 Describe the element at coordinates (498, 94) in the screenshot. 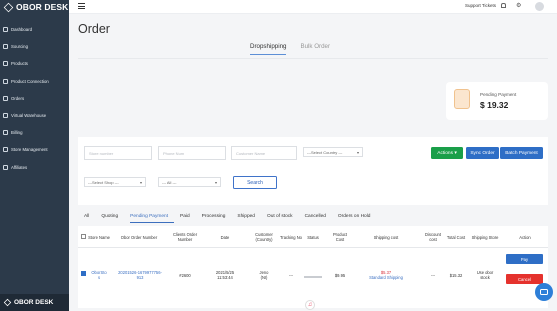

I see `pending-payment-label: Pending Payment` at that location.